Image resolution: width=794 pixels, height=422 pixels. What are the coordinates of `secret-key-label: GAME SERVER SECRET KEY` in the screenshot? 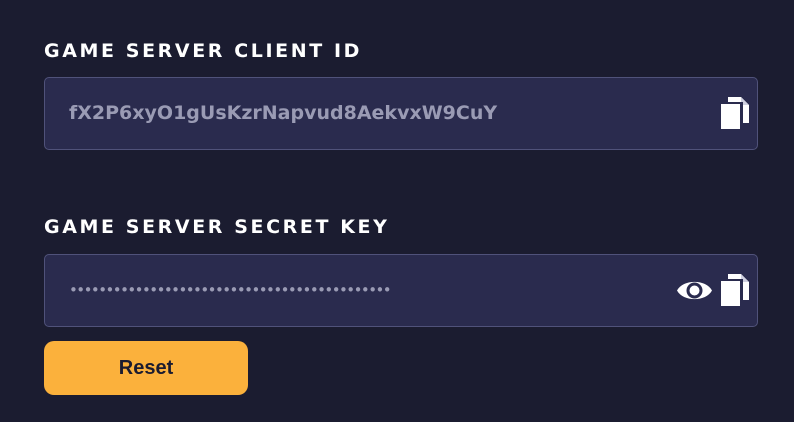 It's located at (217, 227).